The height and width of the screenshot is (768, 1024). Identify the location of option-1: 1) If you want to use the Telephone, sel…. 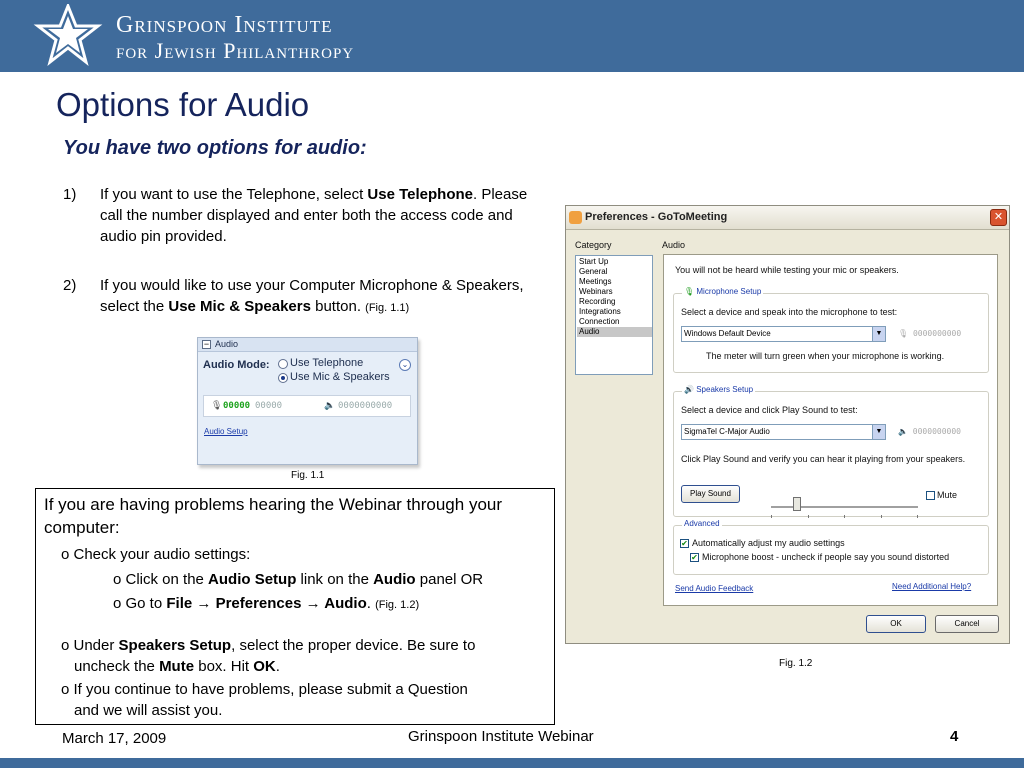
(303, 216).